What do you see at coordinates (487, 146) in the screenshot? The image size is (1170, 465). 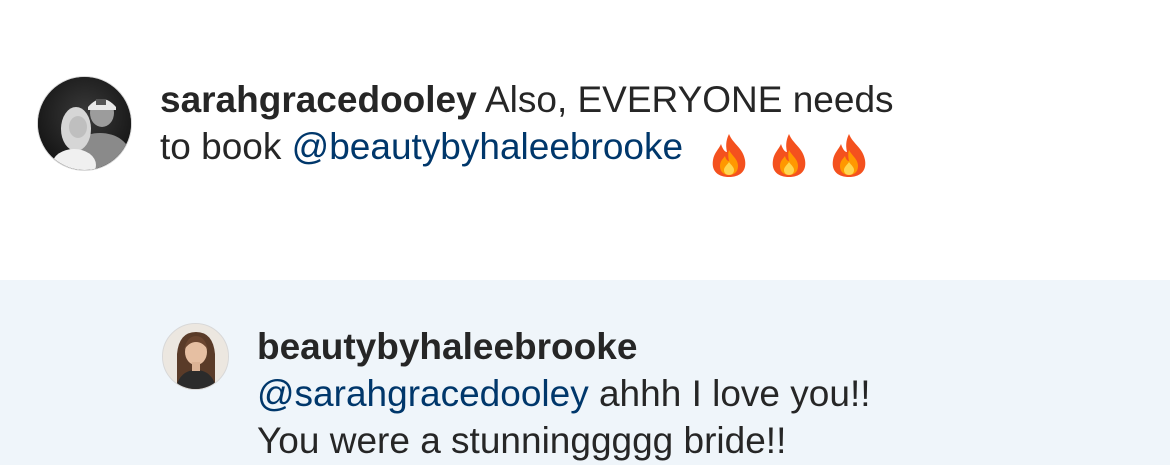 I see `comment-mention-link: @beautybyhaleebrooke` at bounding box center [487, 146].